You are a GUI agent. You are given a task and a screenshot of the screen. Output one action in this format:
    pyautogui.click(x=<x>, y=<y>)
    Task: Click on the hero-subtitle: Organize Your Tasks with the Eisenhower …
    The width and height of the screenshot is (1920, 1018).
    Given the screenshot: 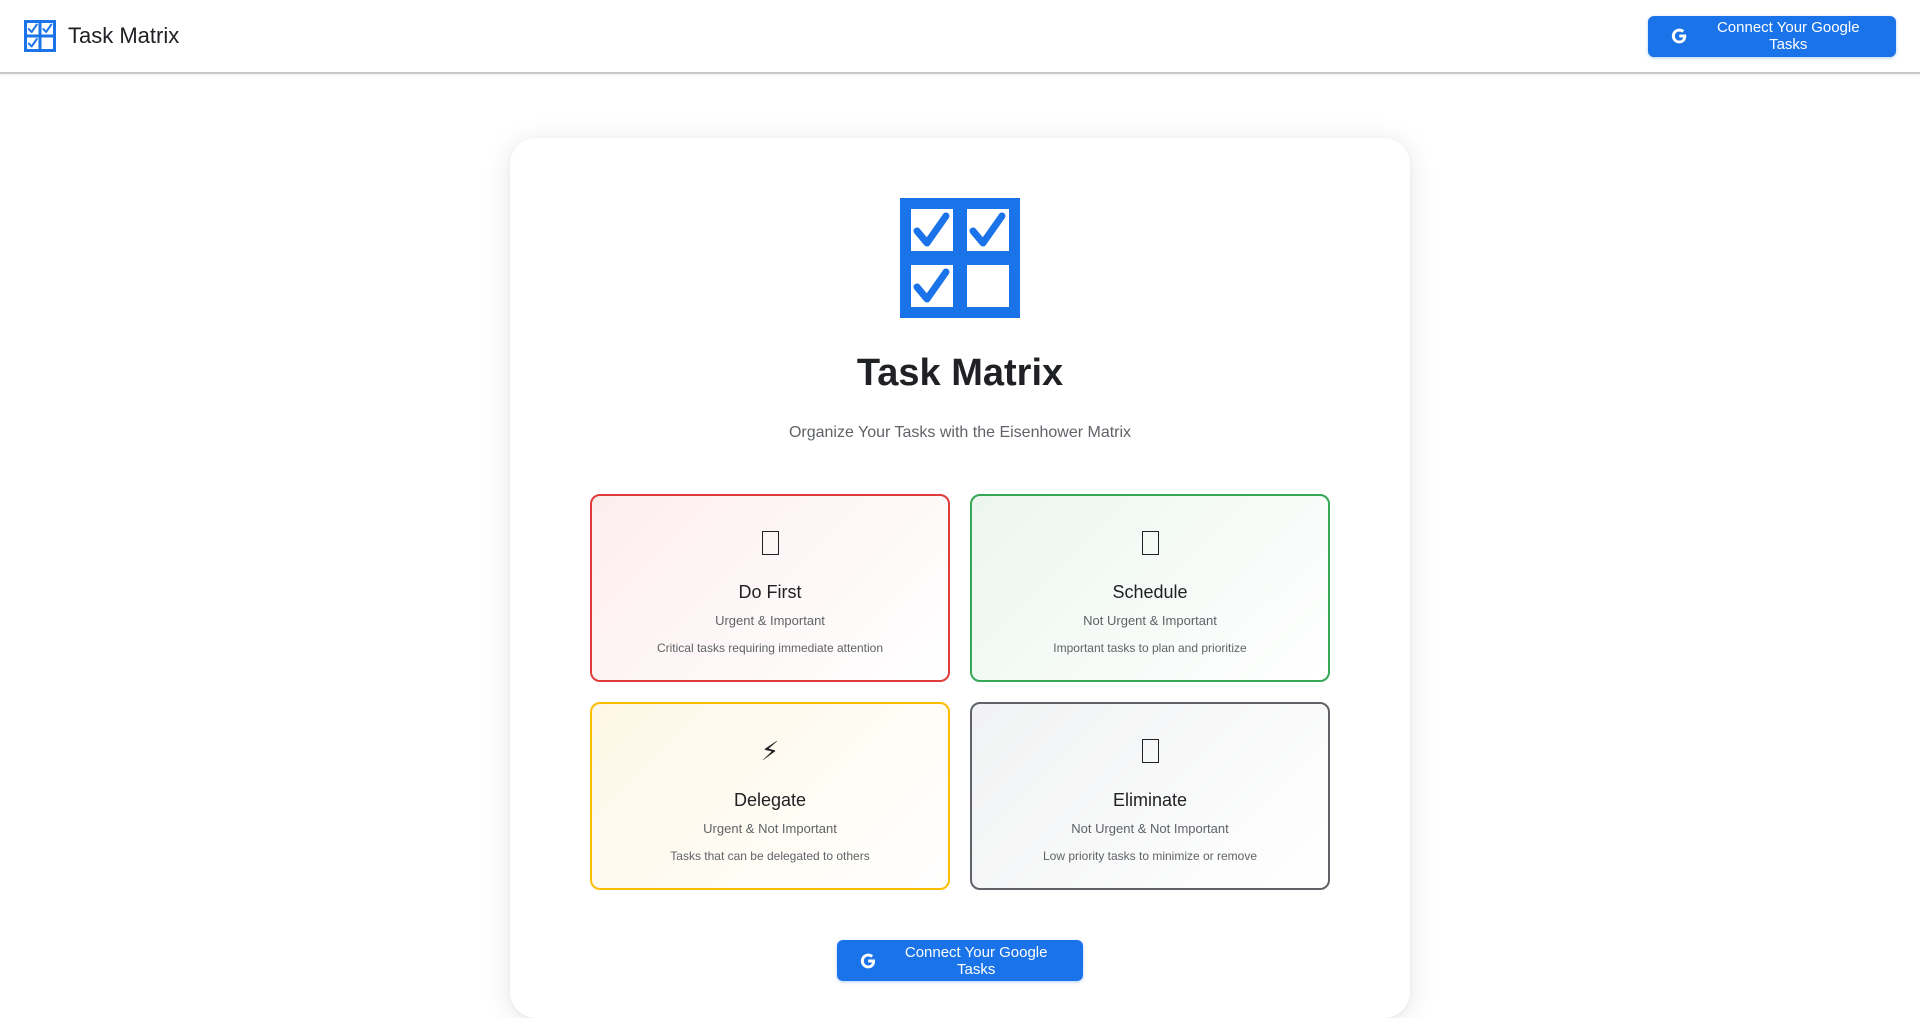 What is the action you would take?
    pyautogui.click(x=960, y=432)
    